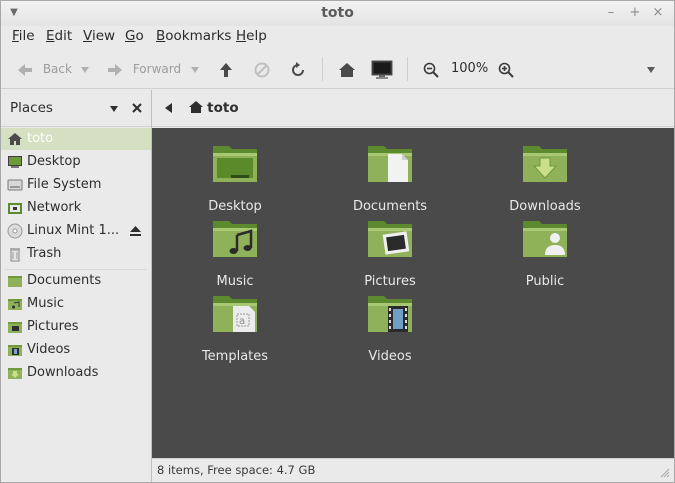  What do you see at coordinates (214, 108) in the screenshot?
I see `path-button-home: toto` at bounding box center [214, 108].